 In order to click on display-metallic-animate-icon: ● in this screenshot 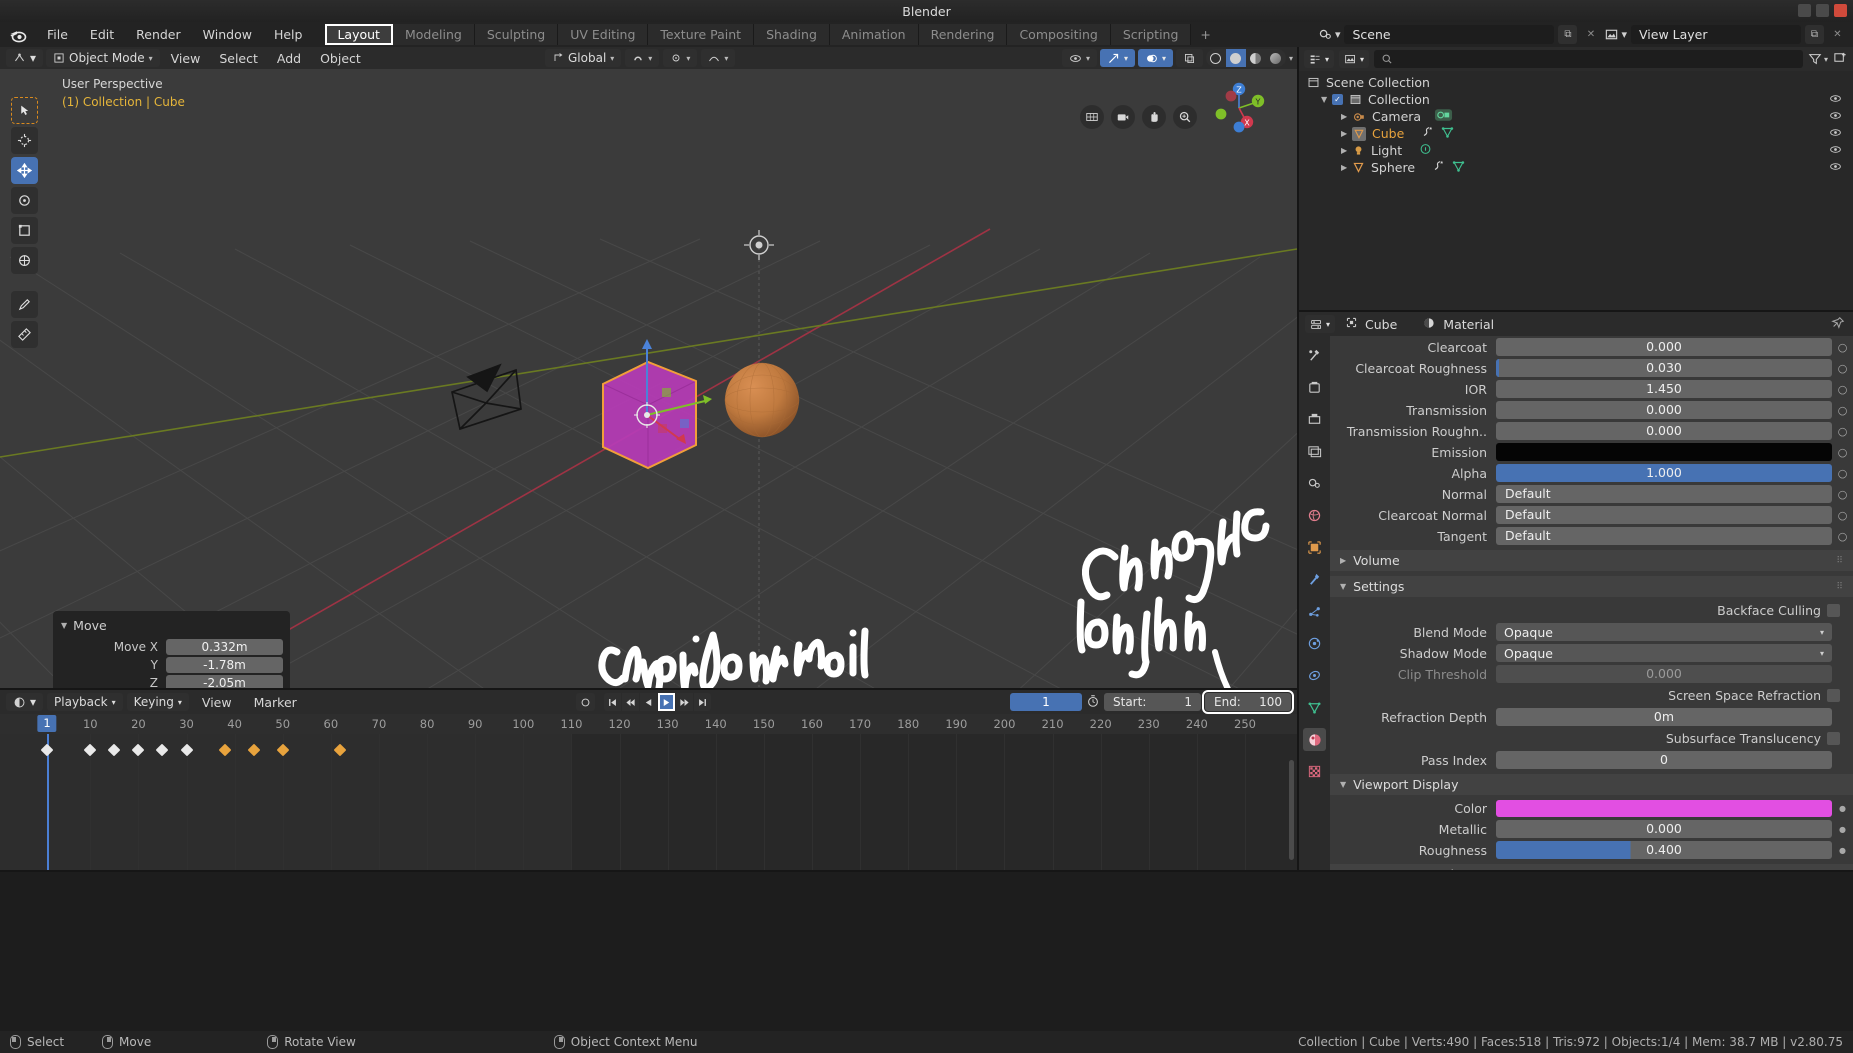, I will do `click(1842, 829)`.